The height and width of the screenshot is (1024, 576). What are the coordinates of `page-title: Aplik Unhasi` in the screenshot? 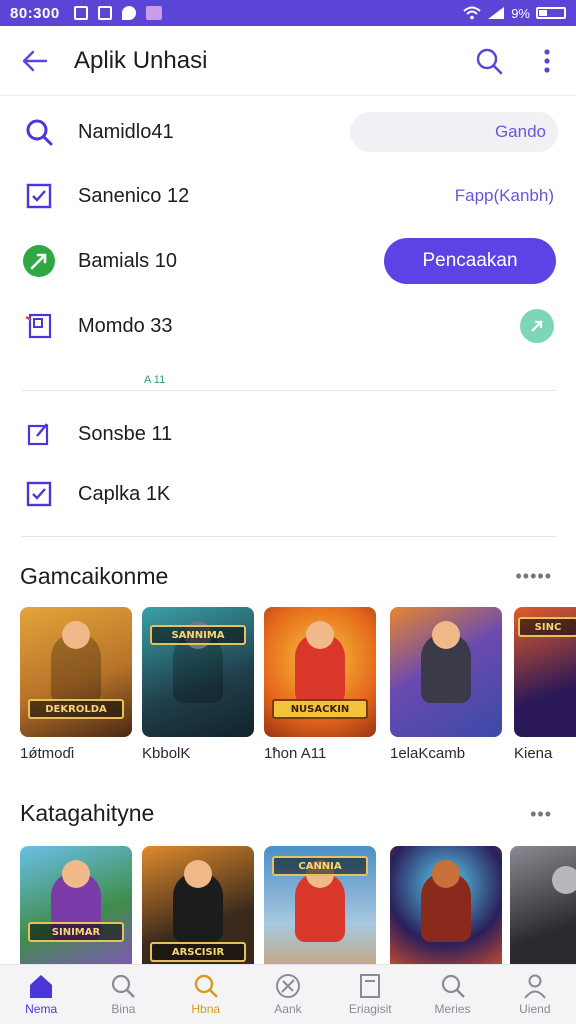 It's located at (141, 60).